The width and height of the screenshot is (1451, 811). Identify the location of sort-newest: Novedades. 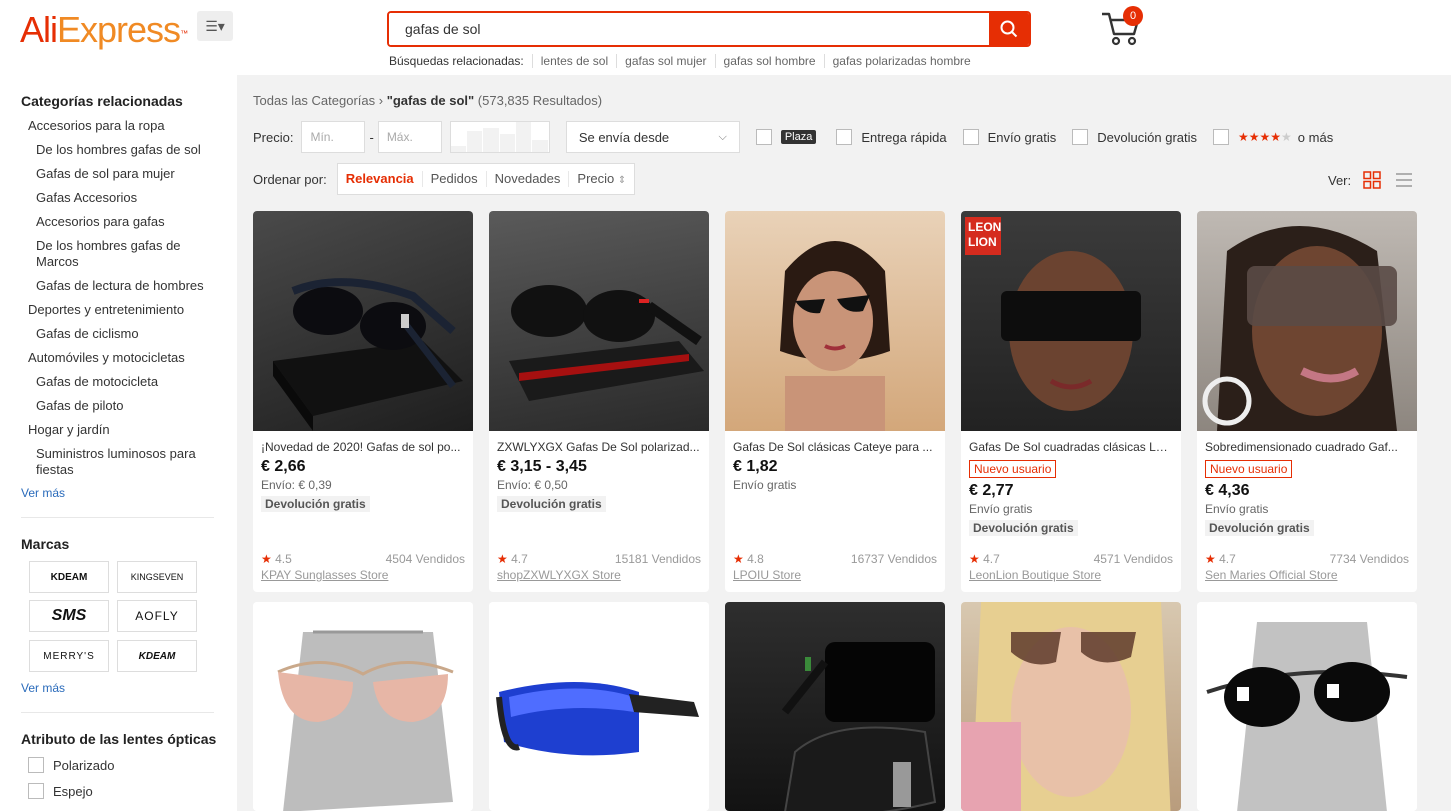
(527, 179).